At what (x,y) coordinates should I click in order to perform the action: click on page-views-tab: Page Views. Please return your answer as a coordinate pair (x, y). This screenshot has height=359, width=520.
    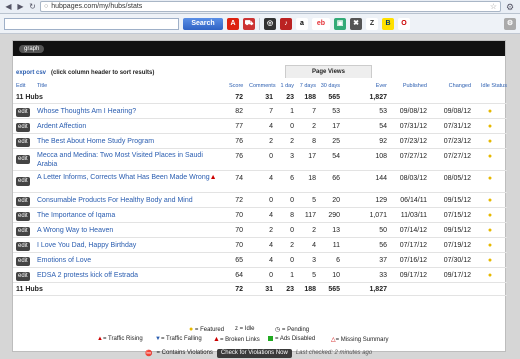
    Looking at the image, I should click on (328, 71).